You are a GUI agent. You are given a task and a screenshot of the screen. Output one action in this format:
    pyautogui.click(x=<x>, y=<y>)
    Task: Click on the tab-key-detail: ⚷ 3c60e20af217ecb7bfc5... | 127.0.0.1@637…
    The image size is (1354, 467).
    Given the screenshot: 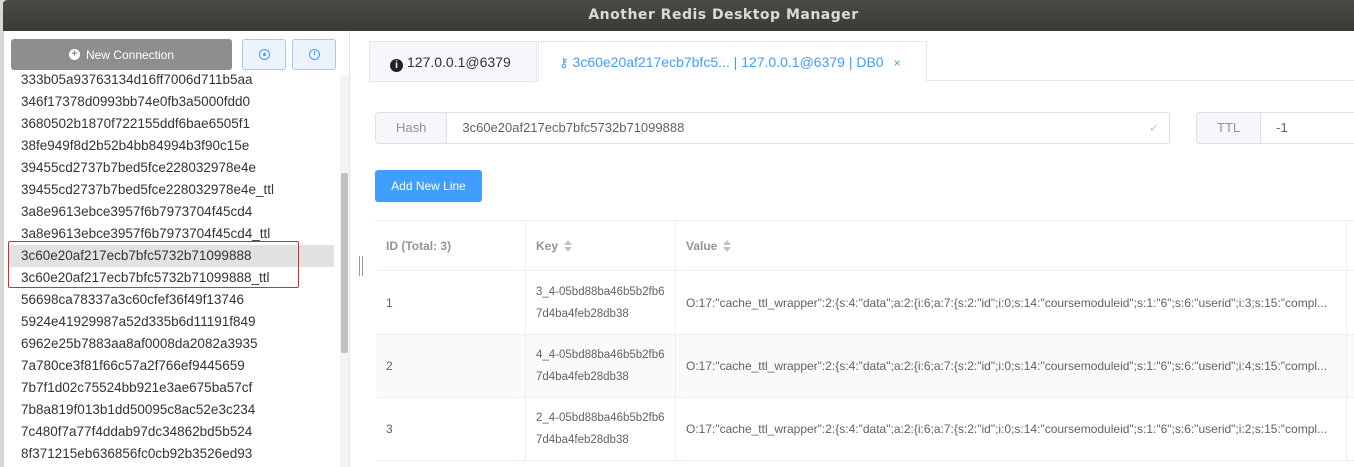 What is the action you would take?
    pyautogui.click(x=732, y=61)
    